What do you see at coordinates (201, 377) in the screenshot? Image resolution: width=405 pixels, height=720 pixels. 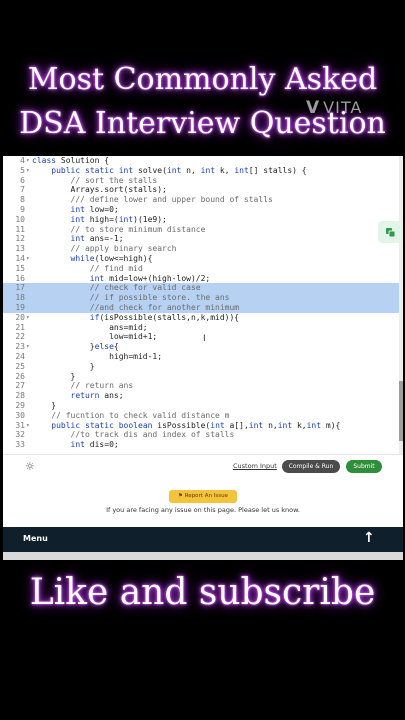 I see `code-line: 26 }` at bounding box center [201, 377].